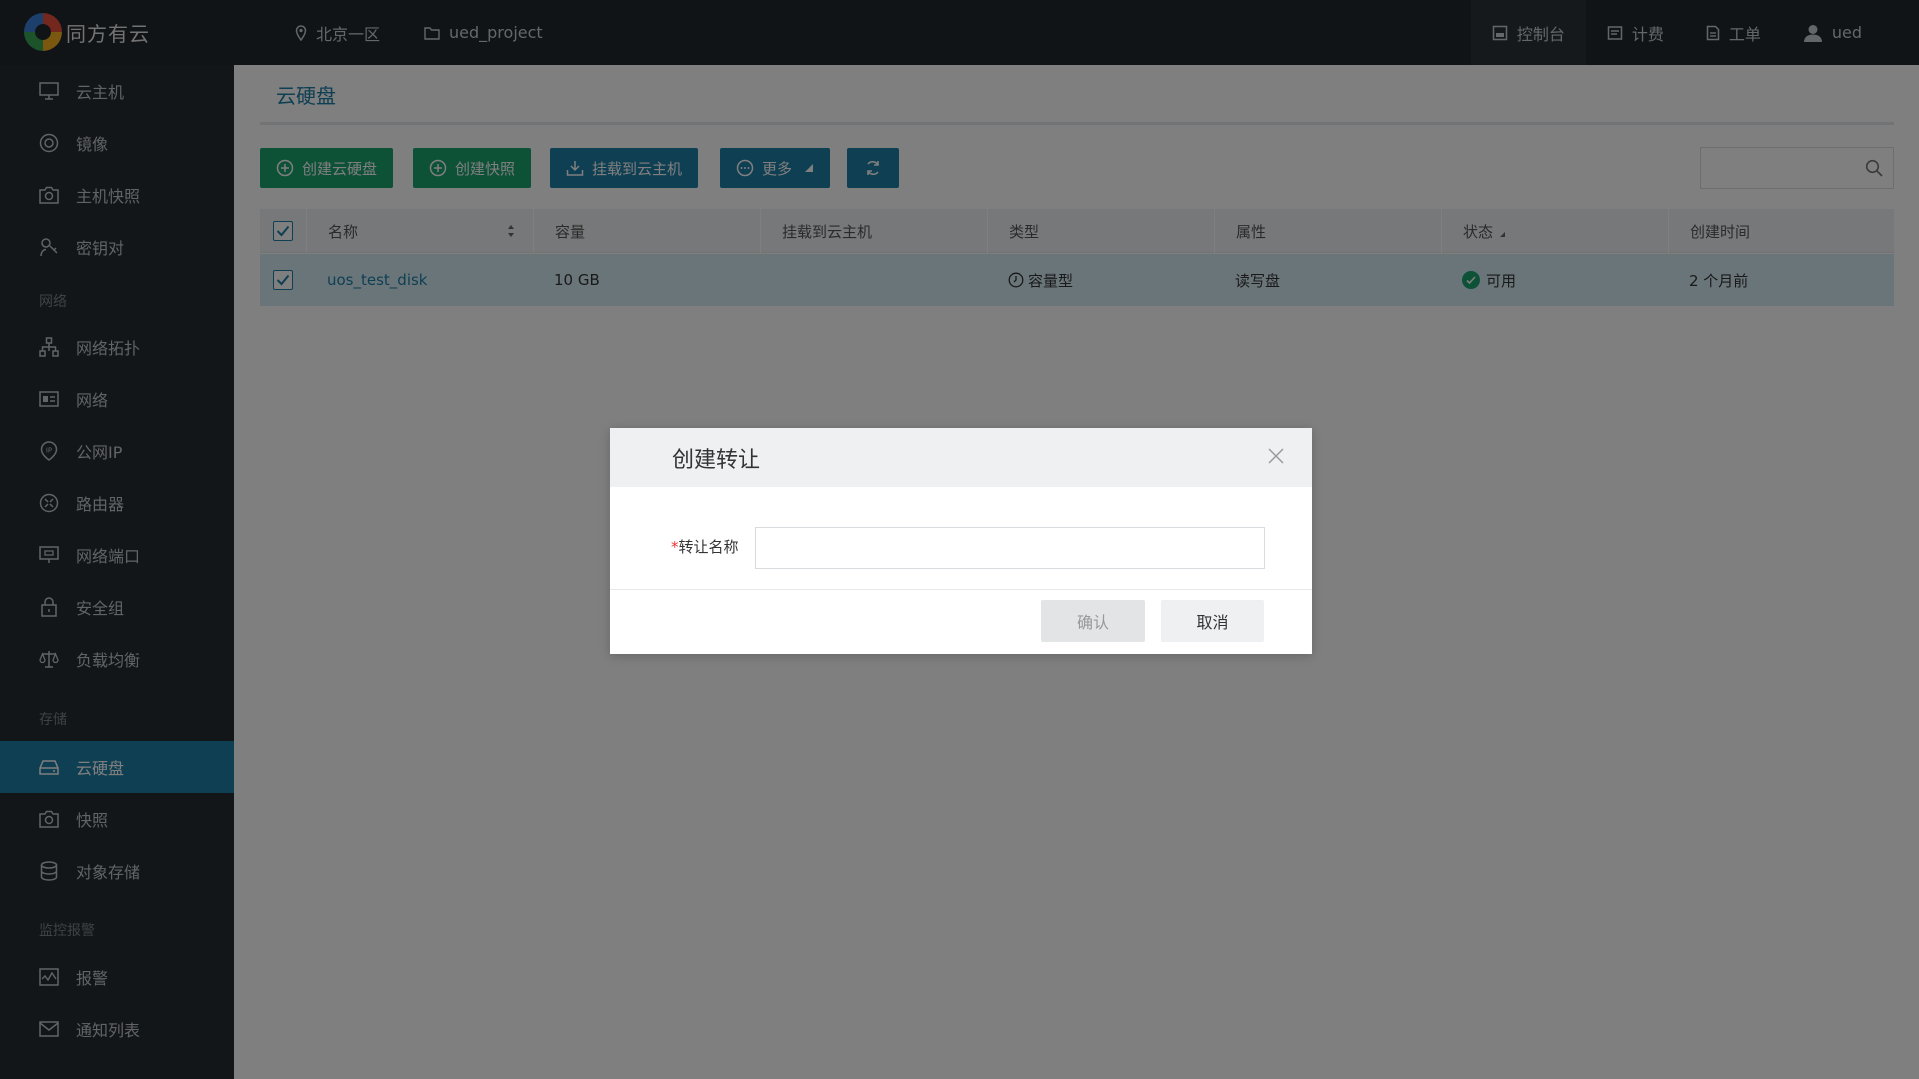  What do you see at coordinates (1093, 621) in the screenshot?
I see `confirm-button: 确认` at bounding box center [1093, 621].